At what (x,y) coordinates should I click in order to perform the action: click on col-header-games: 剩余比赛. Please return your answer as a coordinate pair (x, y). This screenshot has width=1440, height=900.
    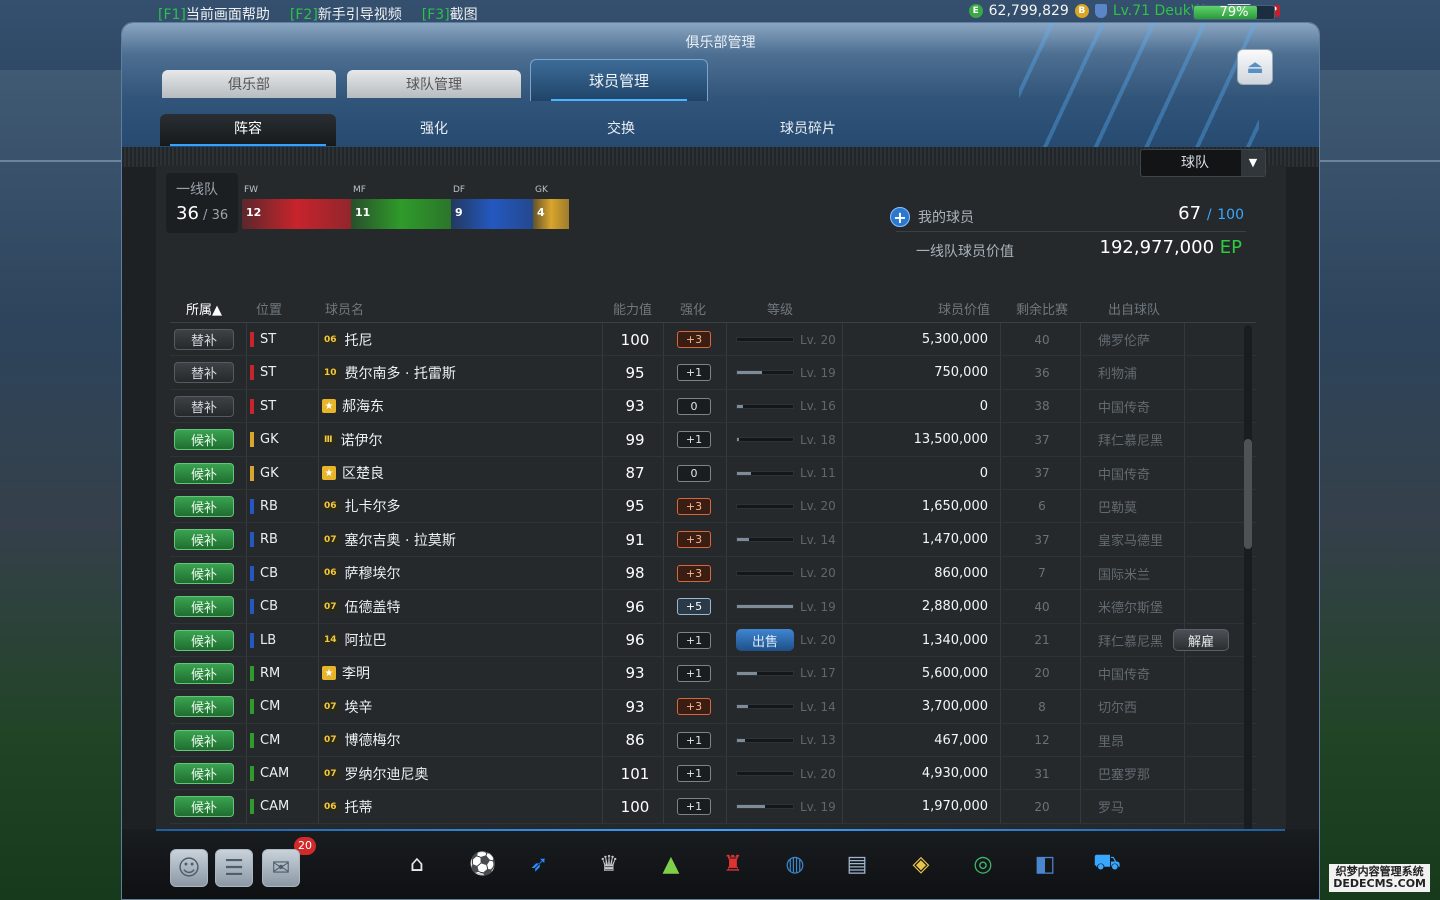
    Looking at the image, I should click on (1042, 308).